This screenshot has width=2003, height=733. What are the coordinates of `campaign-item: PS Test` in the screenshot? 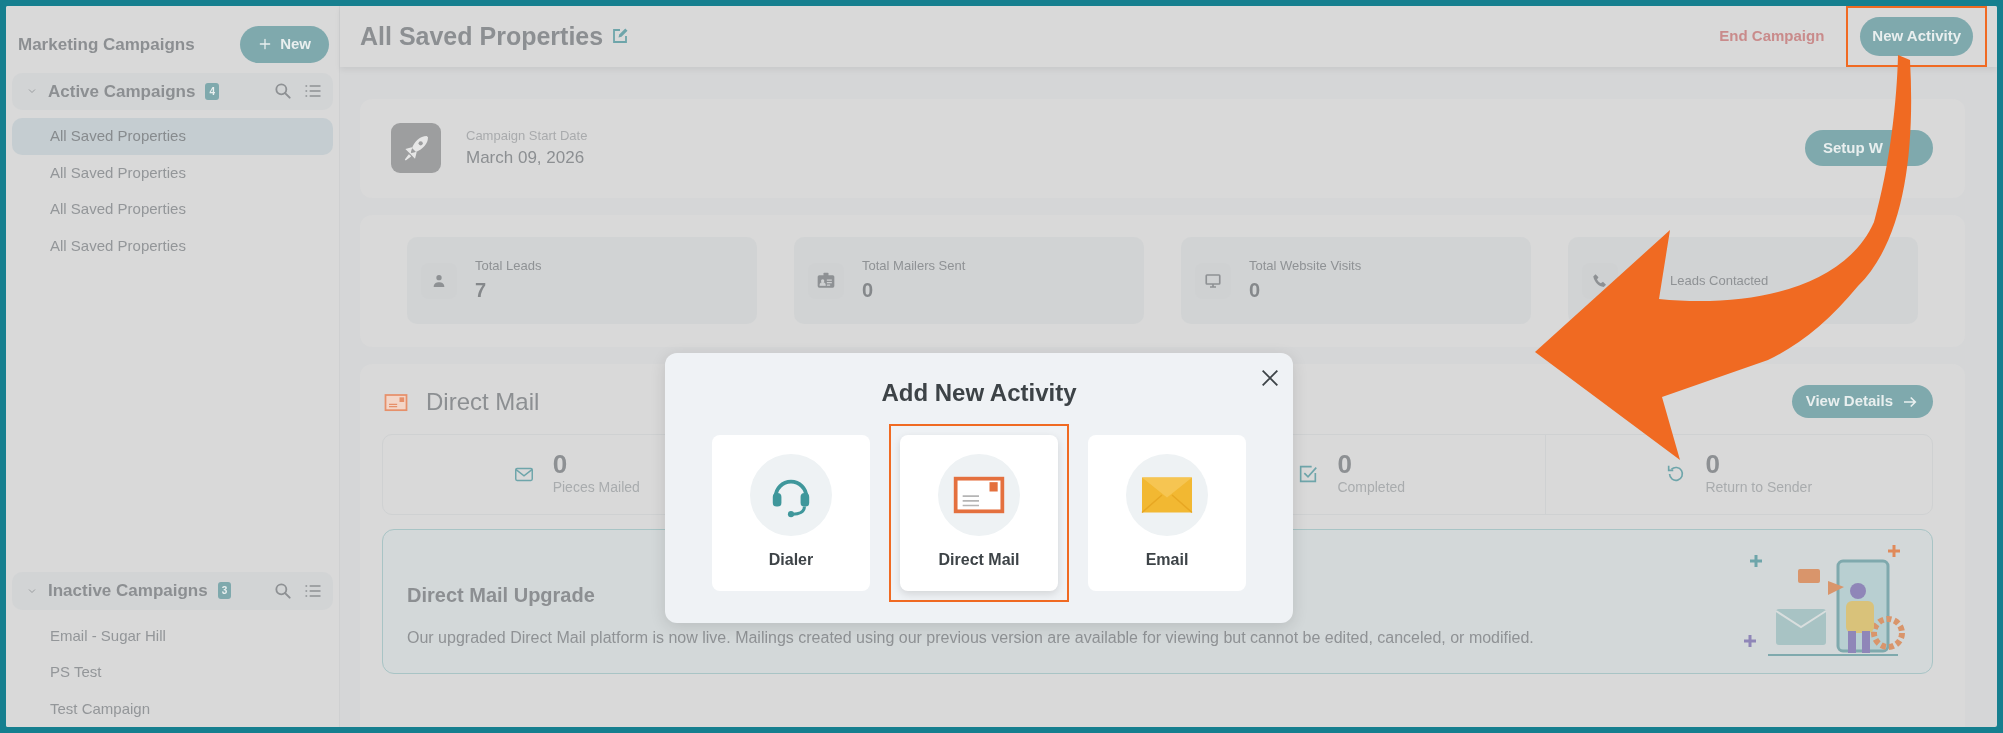 It's located at (172, 672).